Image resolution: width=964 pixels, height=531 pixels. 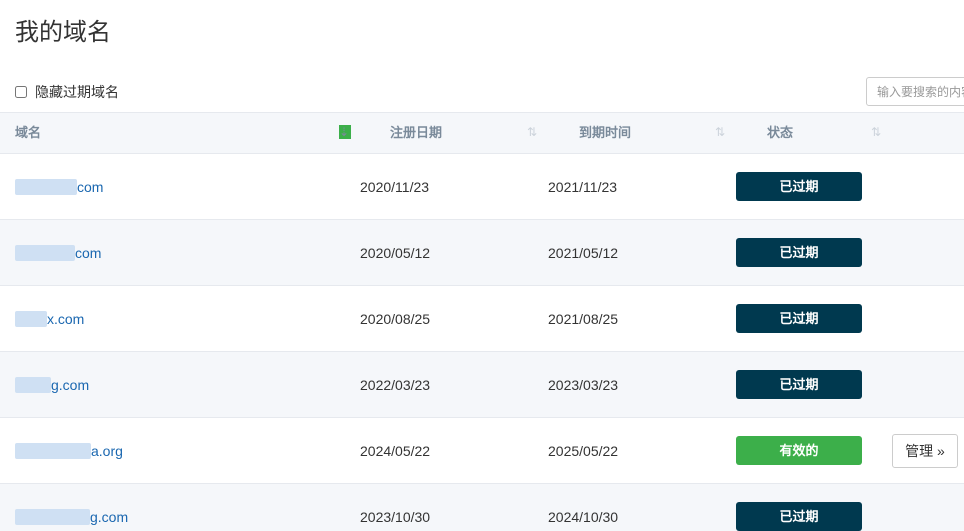 I want to click on expiry-date: 2021/05/12, so click(x=583, y=253).